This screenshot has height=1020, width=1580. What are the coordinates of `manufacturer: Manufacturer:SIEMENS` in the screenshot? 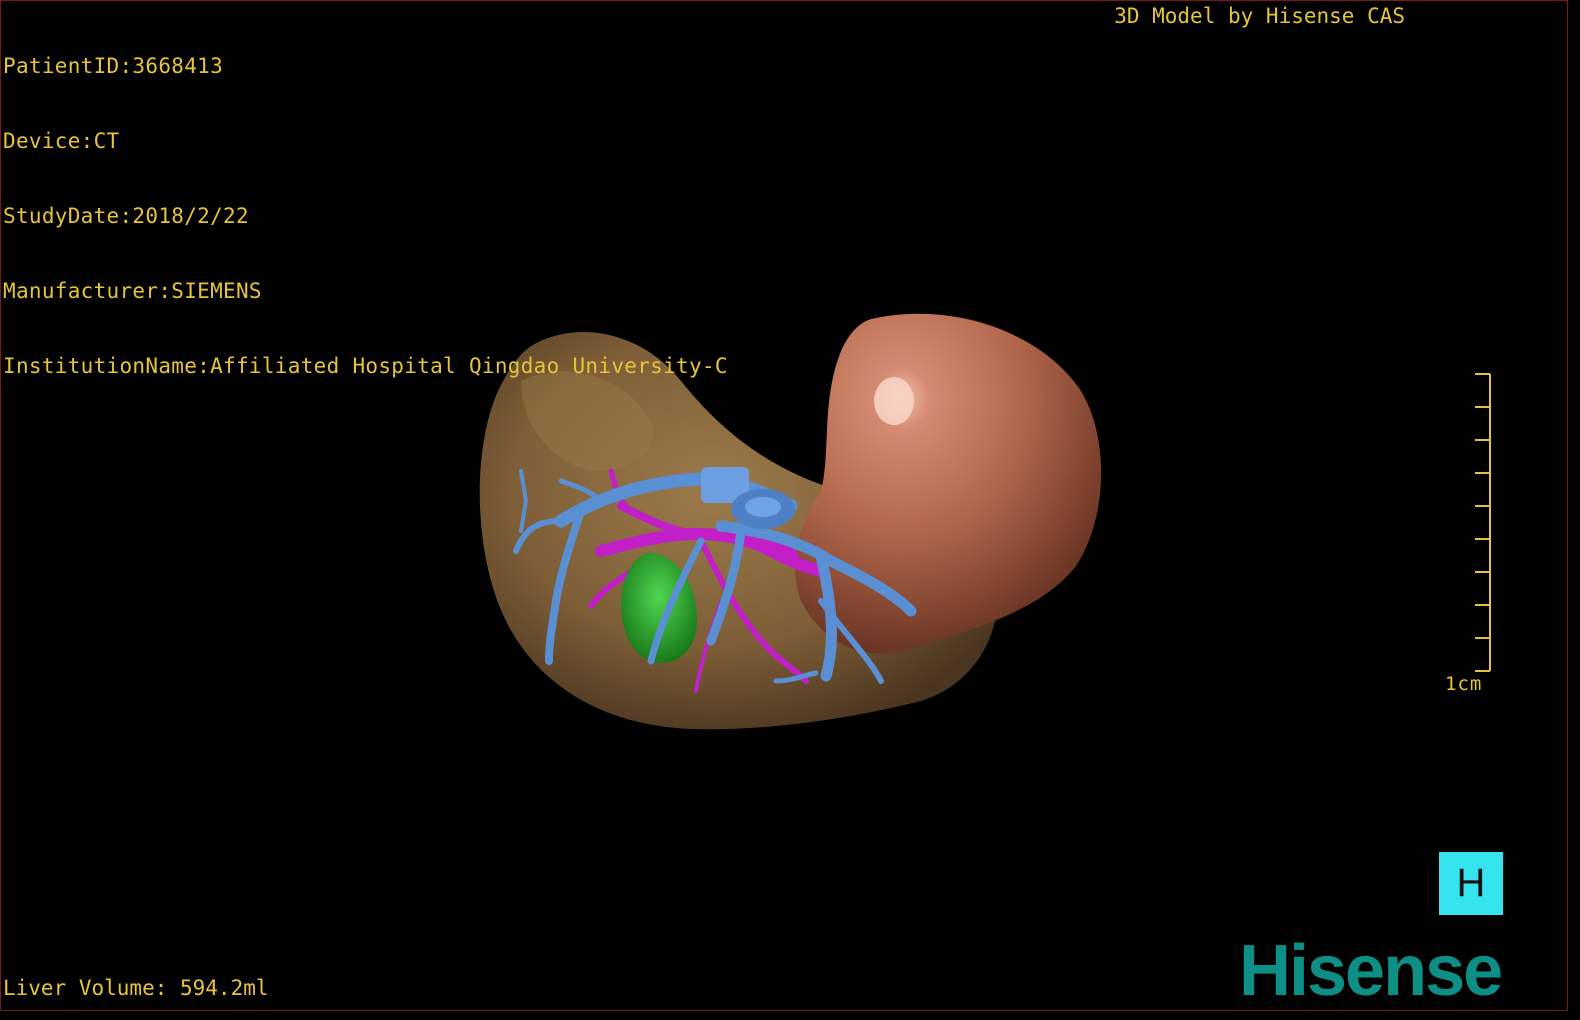 It's located at (132, 291).